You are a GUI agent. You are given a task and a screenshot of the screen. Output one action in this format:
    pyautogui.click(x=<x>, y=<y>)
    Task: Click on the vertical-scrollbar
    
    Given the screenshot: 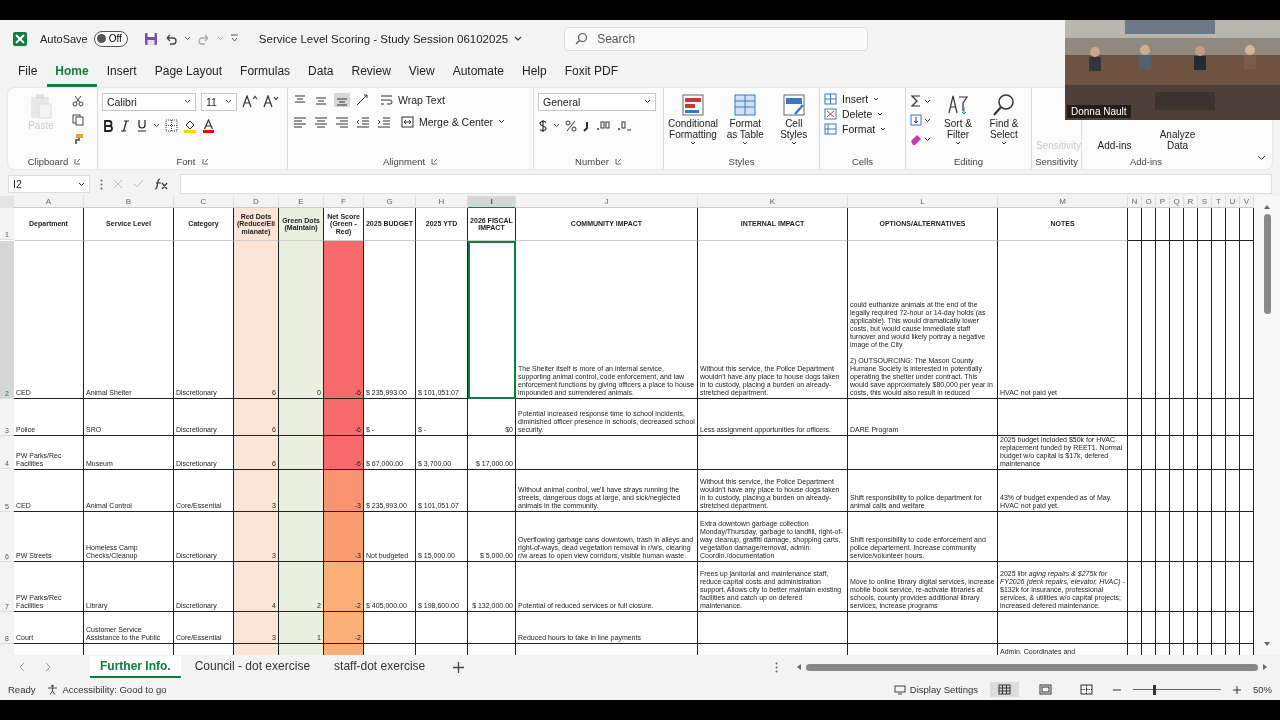 What is the action you would take?
    pyautogui.click(x=1267, y=426)
    